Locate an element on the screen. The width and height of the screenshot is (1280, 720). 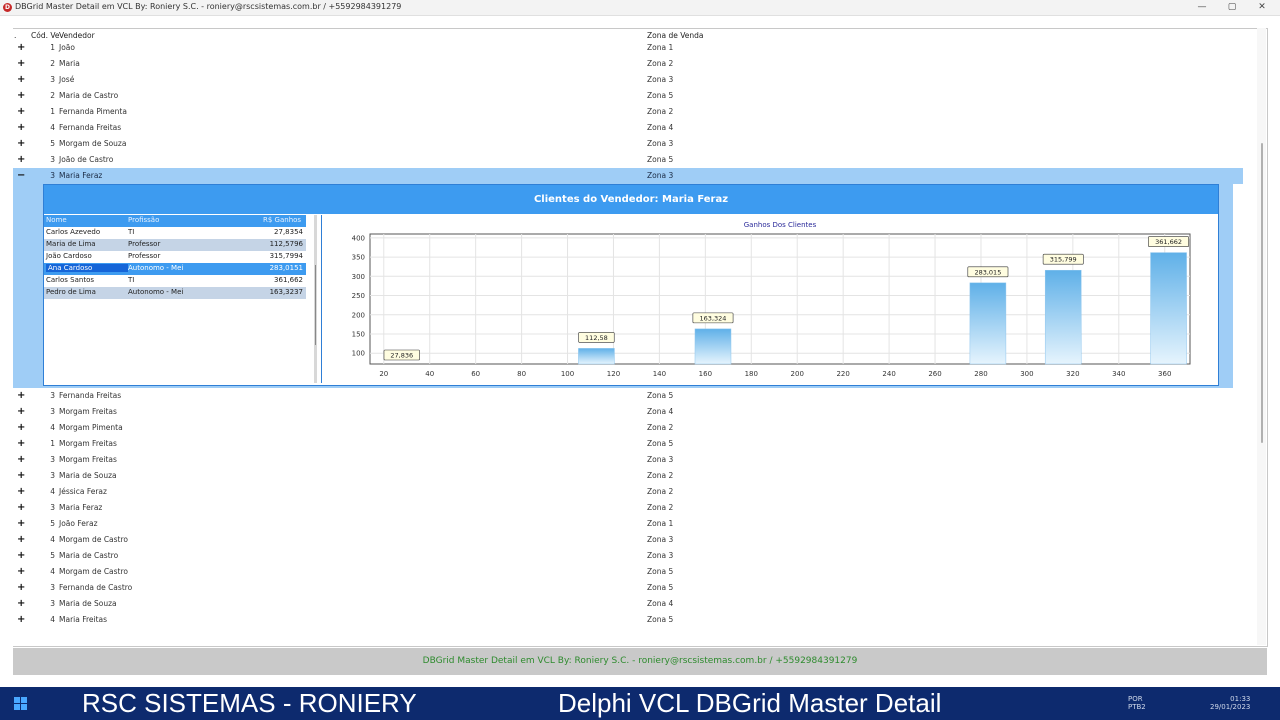
detail-header-ganhos: R$ Ganhos is located at coordinates (282, 220).